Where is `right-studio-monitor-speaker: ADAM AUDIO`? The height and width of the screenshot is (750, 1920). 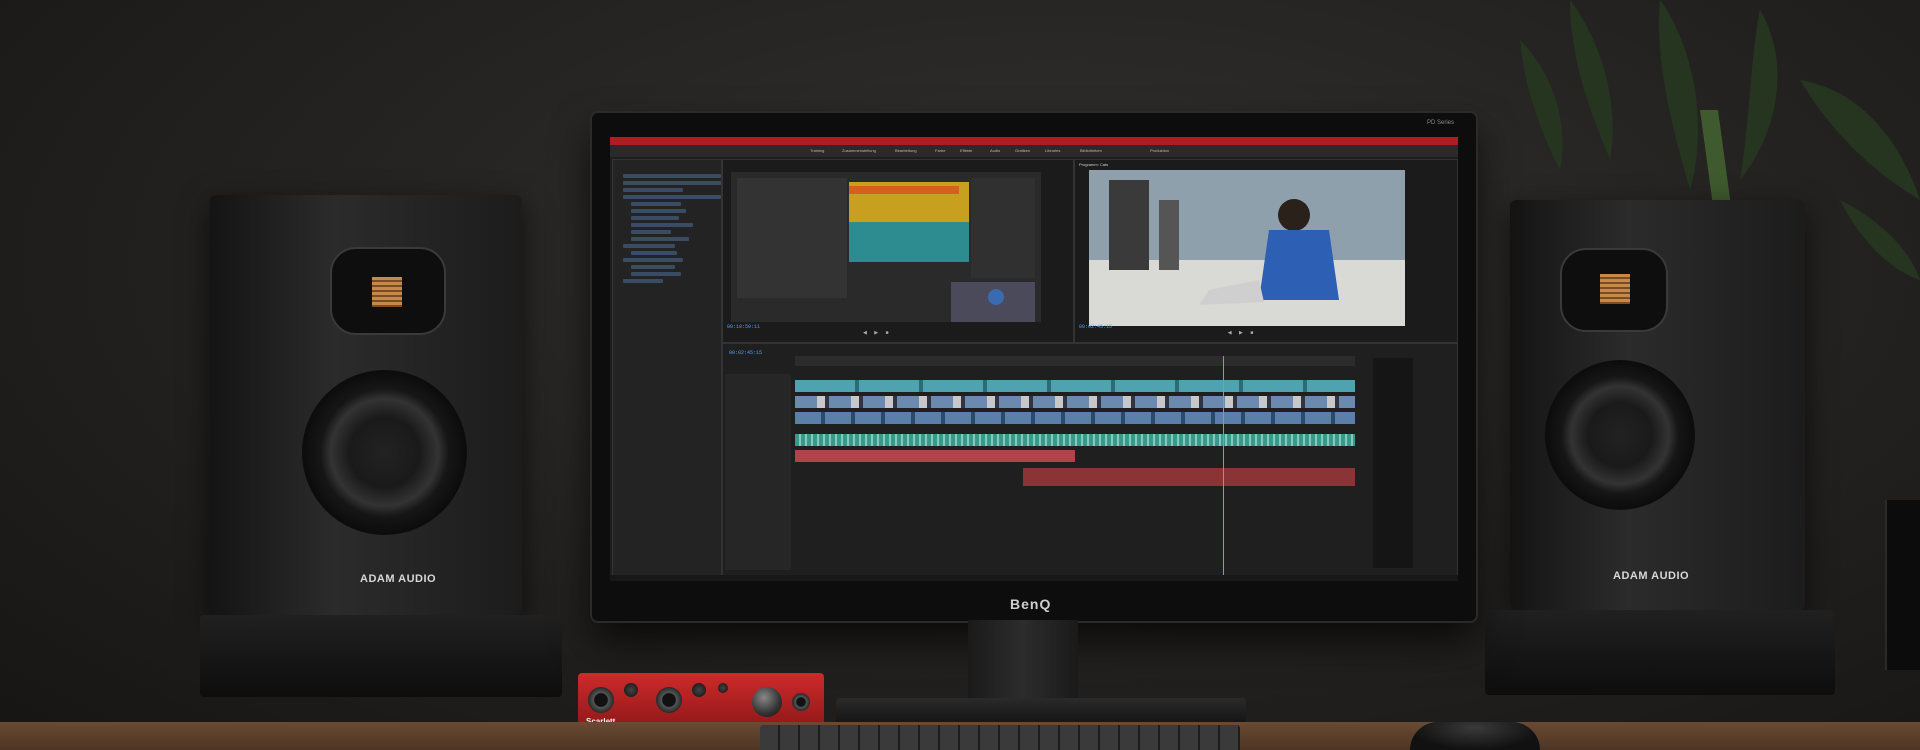 right-studio-monitor-speaker: ADAM AUDIO is located at coordinates (1657, 405).